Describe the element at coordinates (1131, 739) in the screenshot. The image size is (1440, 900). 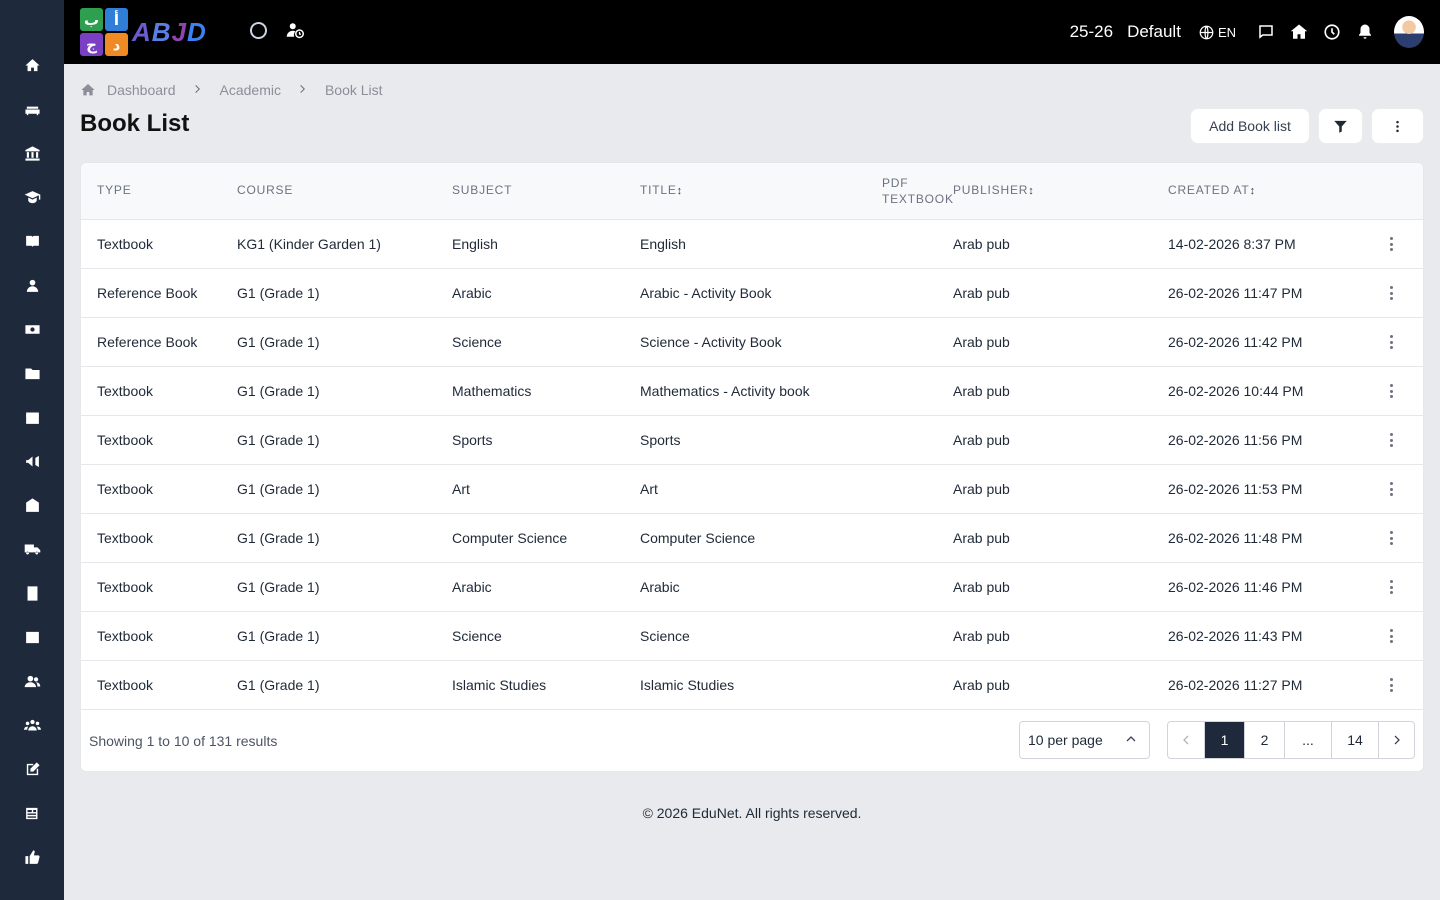
I see `chevron-up-icon` at that location.